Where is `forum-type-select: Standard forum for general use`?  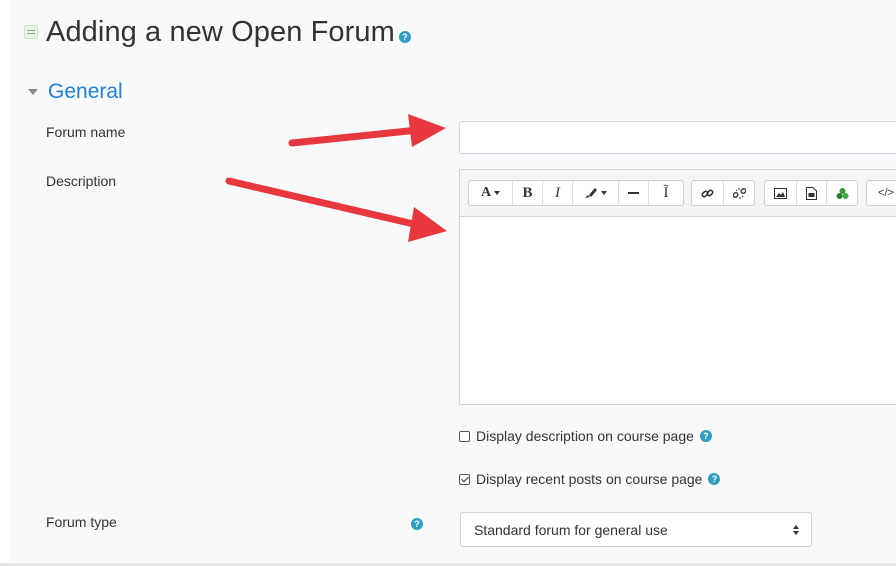
forum-type-select: Standard forum for general use is located at coordinates (636, 529).